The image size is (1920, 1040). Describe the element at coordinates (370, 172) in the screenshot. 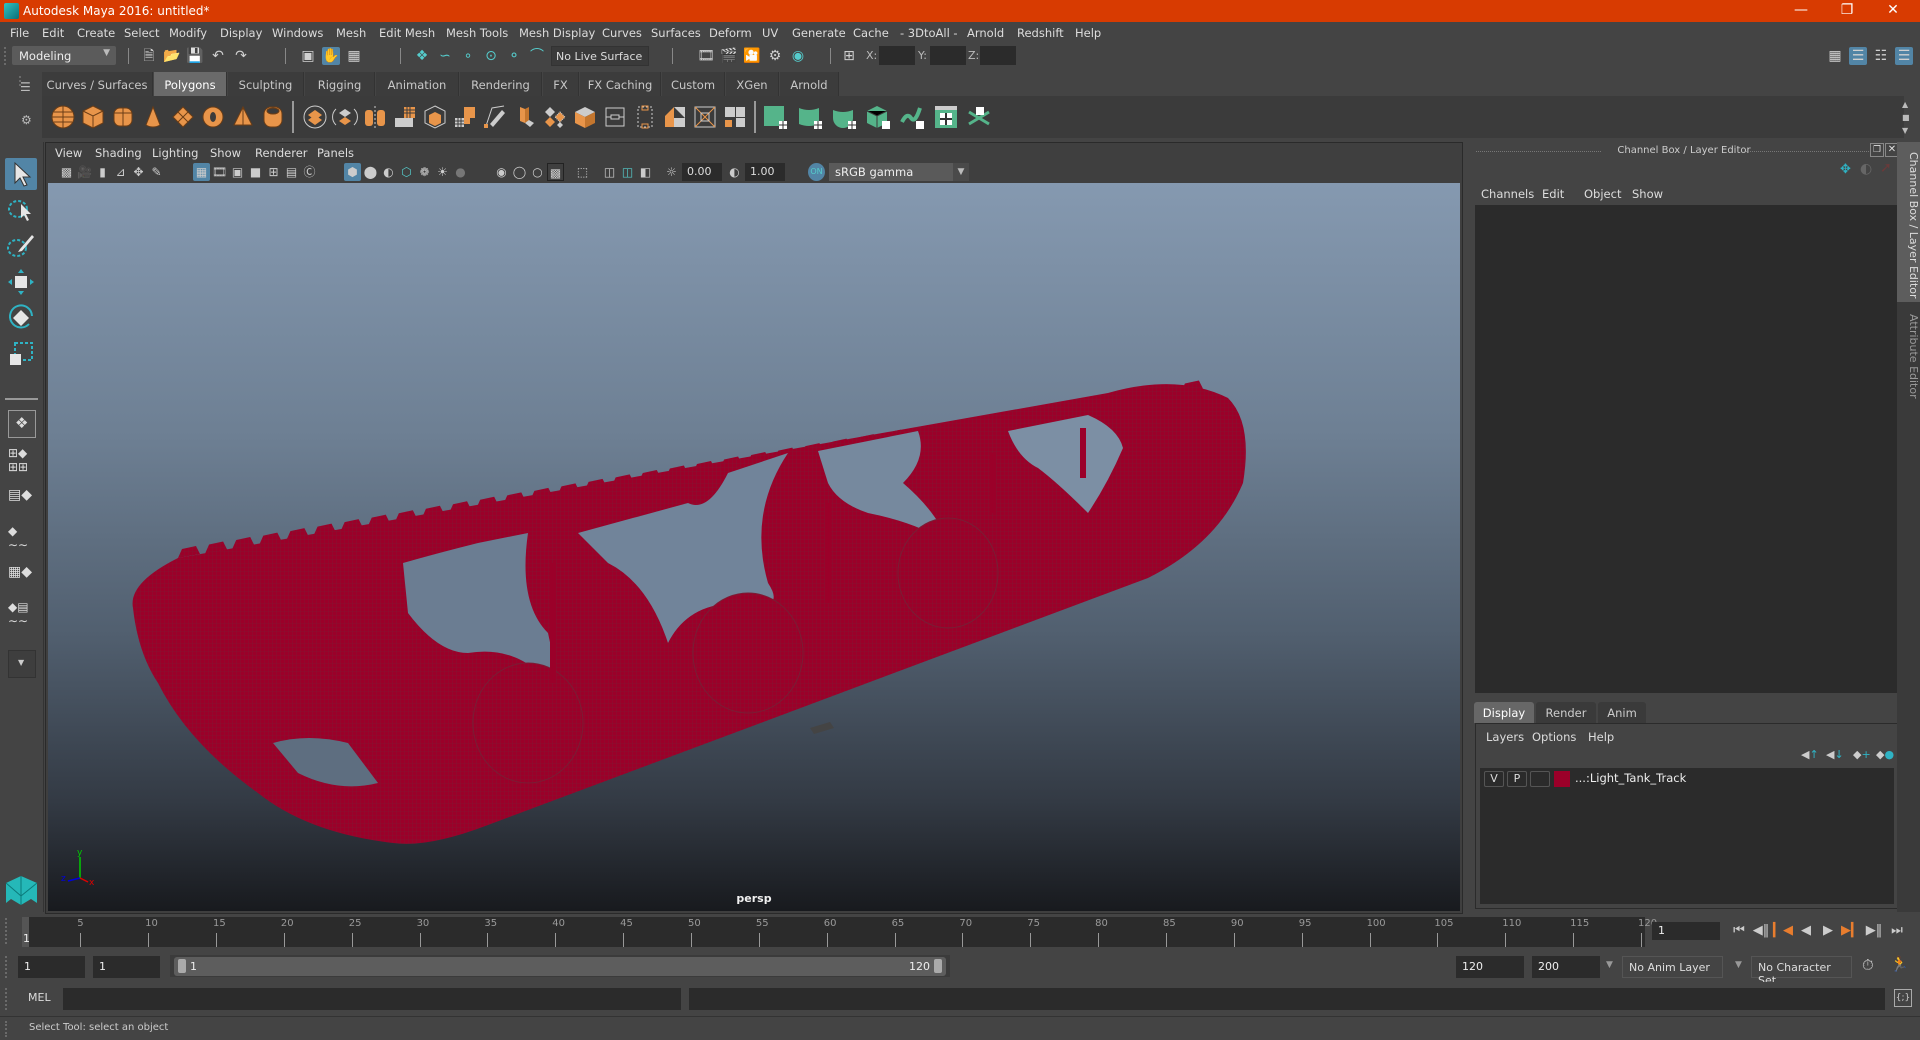

I see `smooth-shade-icon: ⬤` at that location.